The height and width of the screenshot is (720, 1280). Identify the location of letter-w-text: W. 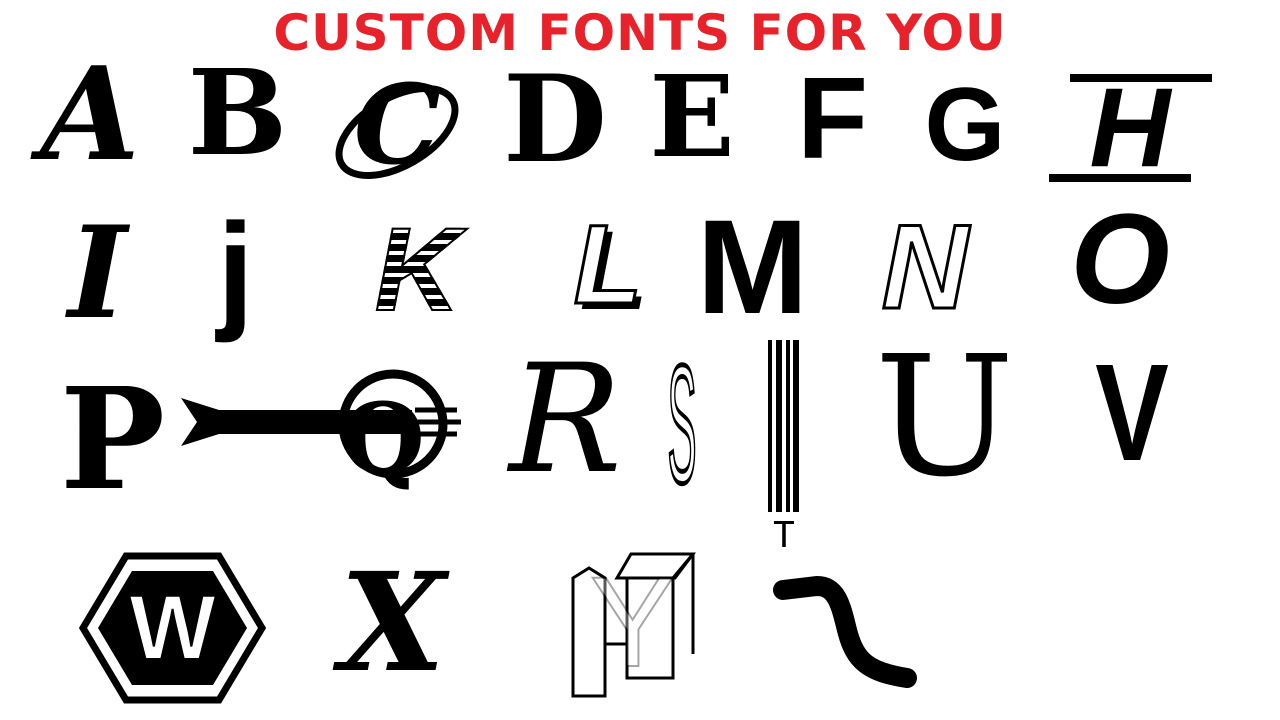
(172, 628).